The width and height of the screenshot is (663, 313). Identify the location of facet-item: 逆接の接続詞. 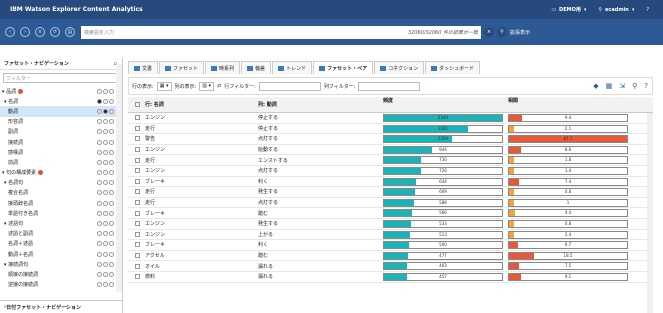
(61, 285).